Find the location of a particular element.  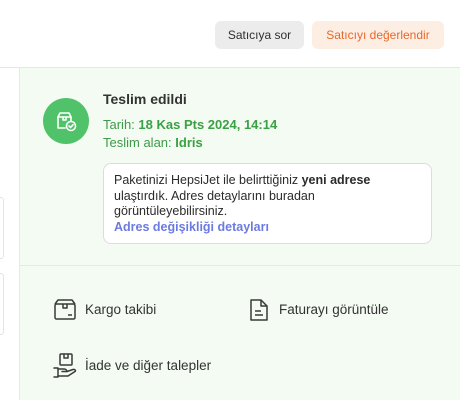

delivery-date: Tarih: 18 Kas Pts 2024, 14:14 is located at coordinates (190, 124).